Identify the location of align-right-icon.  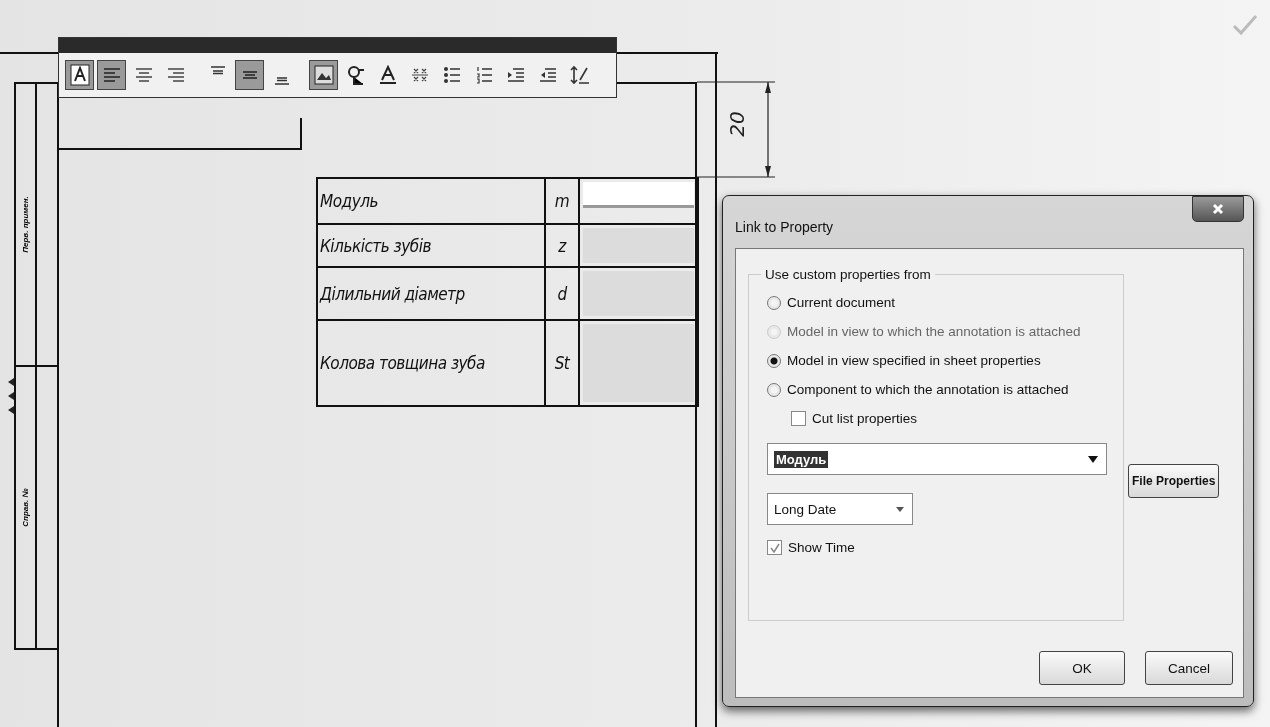
(175, 75).